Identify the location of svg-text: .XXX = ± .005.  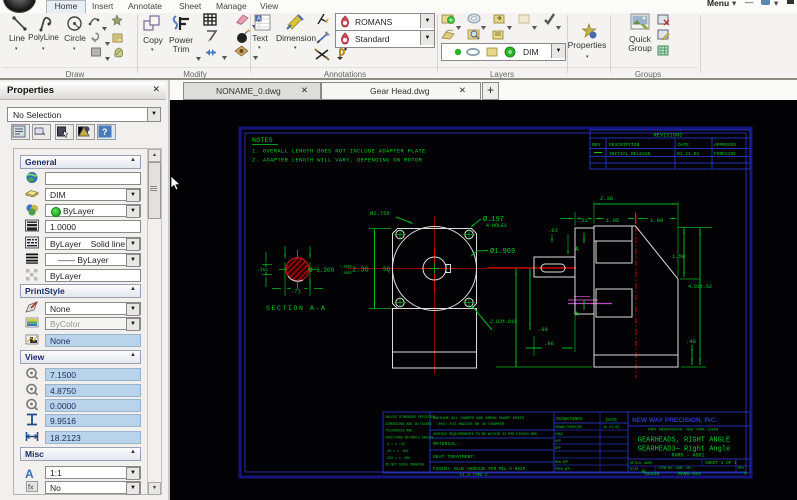
(398, 458).